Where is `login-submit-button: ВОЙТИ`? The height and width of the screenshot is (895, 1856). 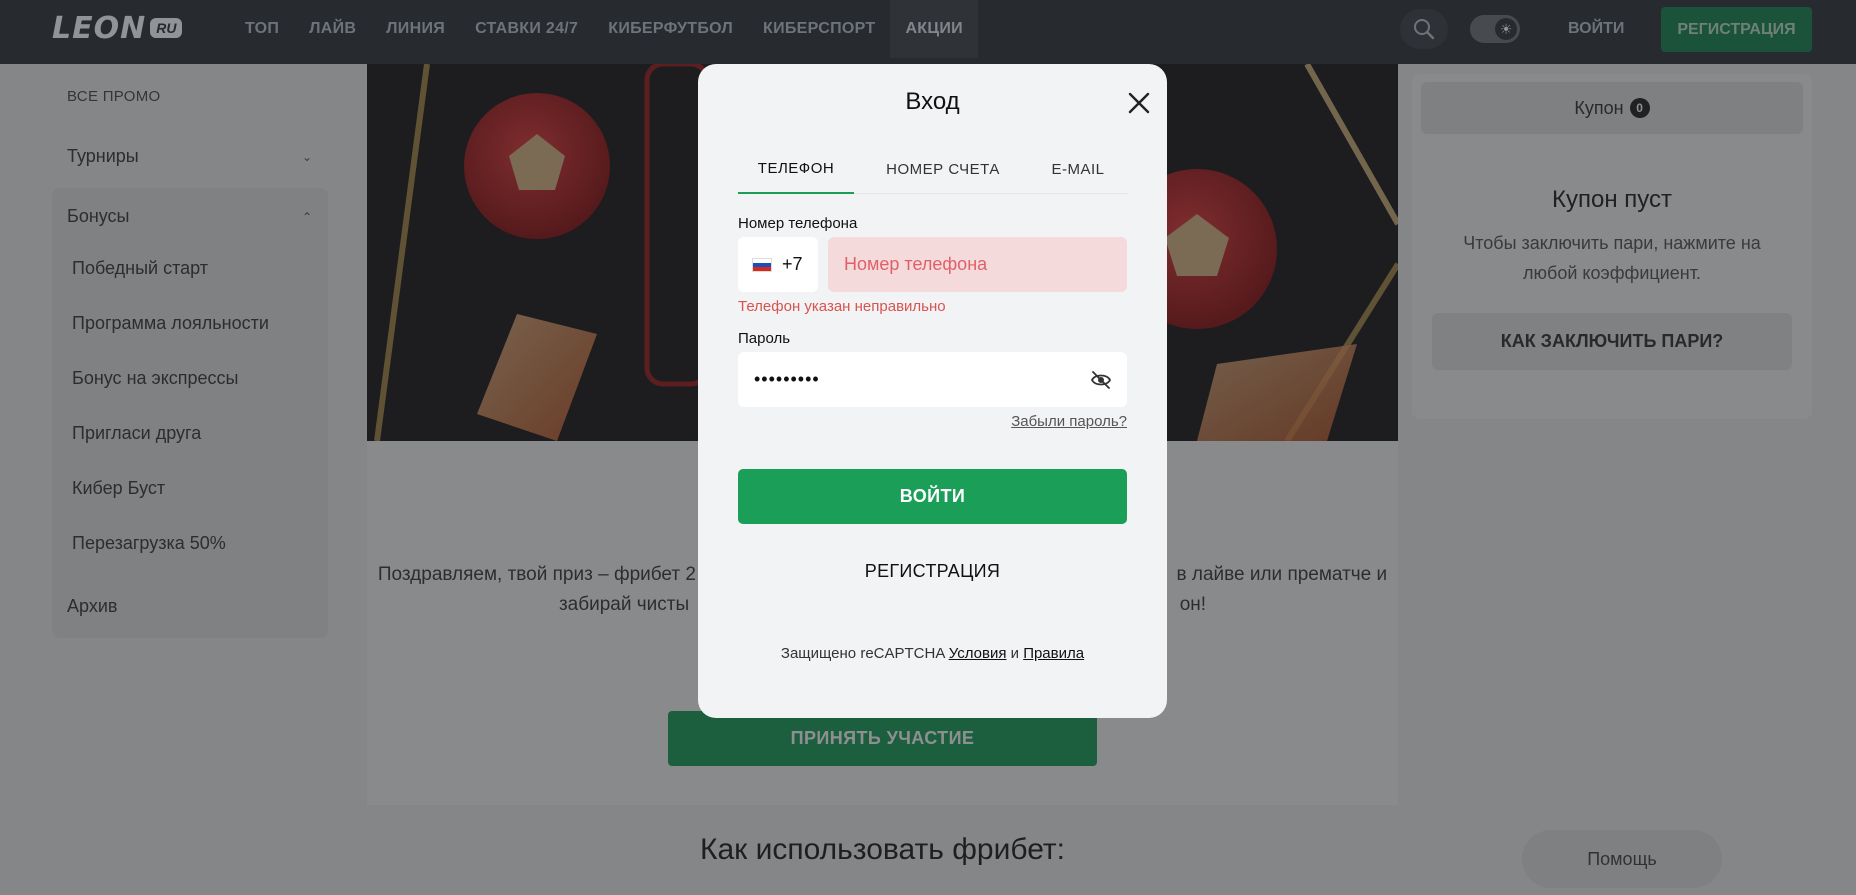
login-submit-button: ВОЙТИ is located at coordinates (932, 496).